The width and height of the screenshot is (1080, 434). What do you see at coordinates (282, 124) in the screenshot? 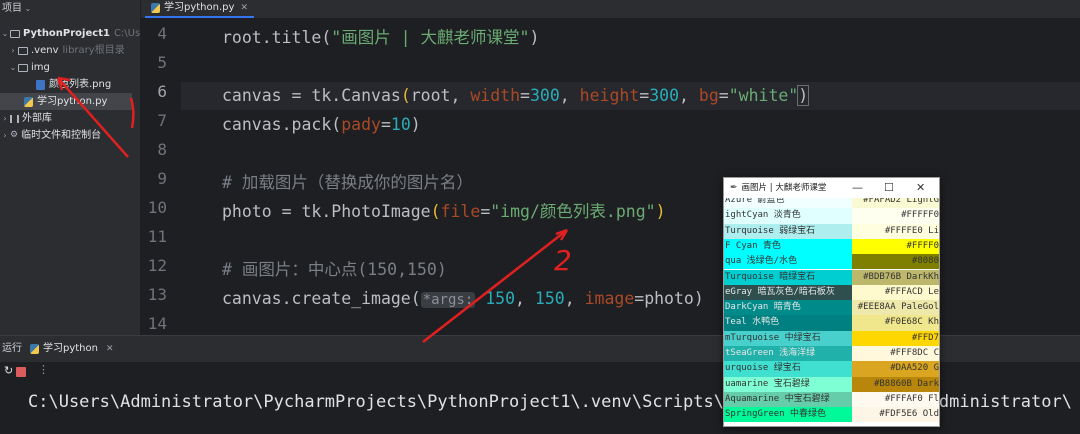
I see `code-token: canvas.pack(` at bounding box center [282, 124].